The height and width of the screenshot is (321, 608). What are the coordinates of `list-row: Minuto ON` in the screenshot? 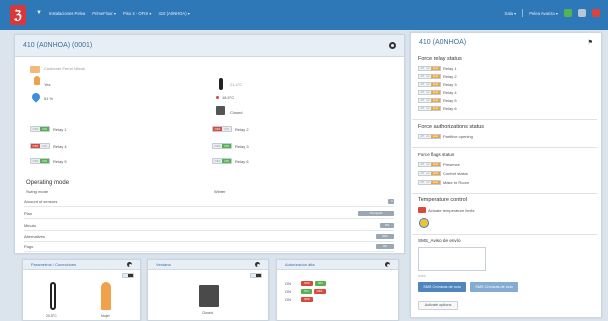 It's located at (209, 225).